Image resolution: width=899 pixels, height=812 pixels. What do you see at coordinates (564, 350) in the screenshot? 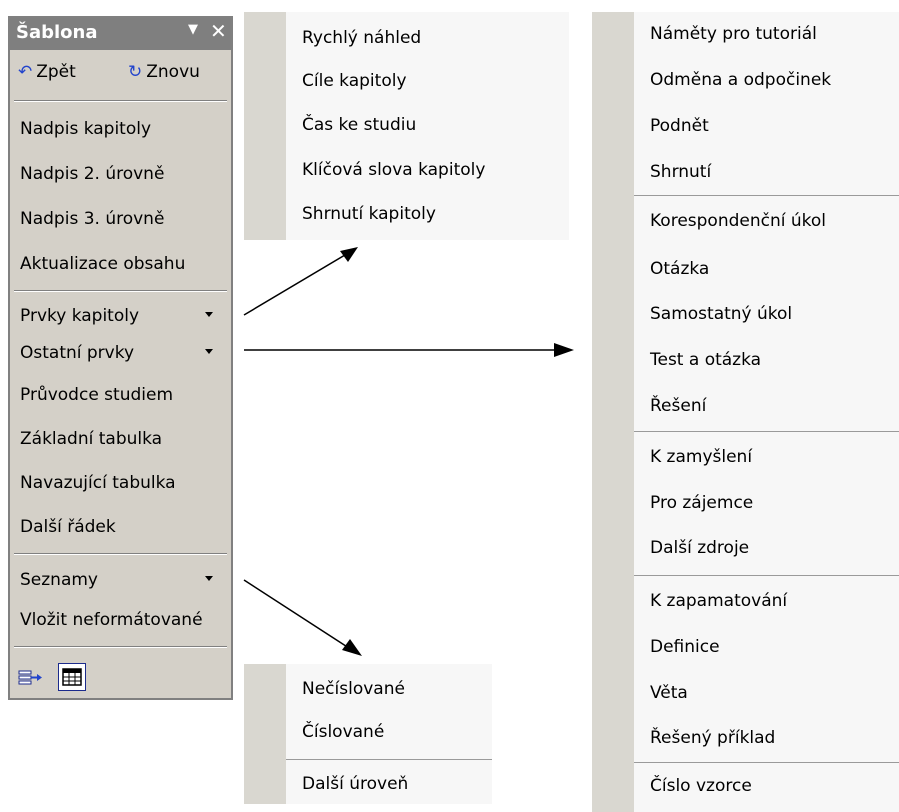
I see `arrowhead-ostatni-prvky` at bounding box center [564, 350].